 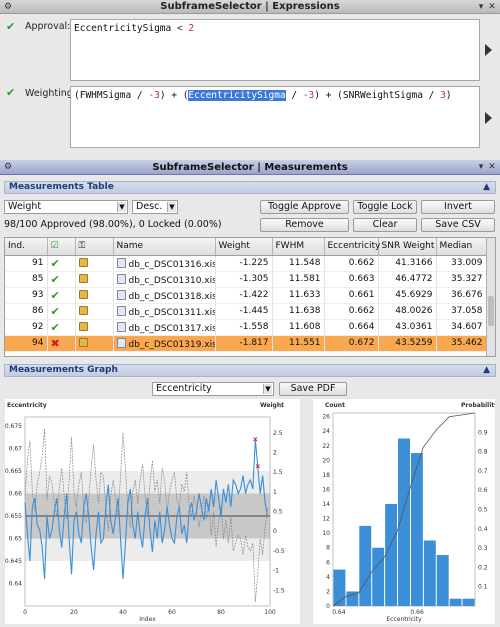 What do you see at coordinates (417, 612) in the screenshot?
I see `x-tick-label: 0.66` at bounding box center [417, 612].